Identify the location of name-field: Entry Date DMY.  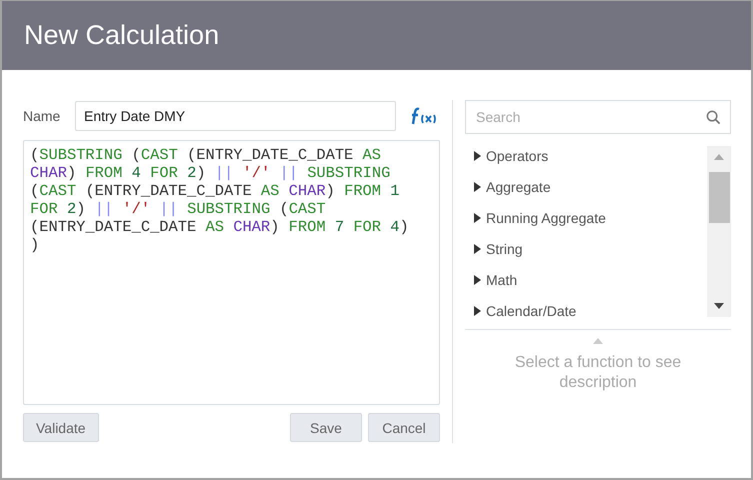
(235, 116).